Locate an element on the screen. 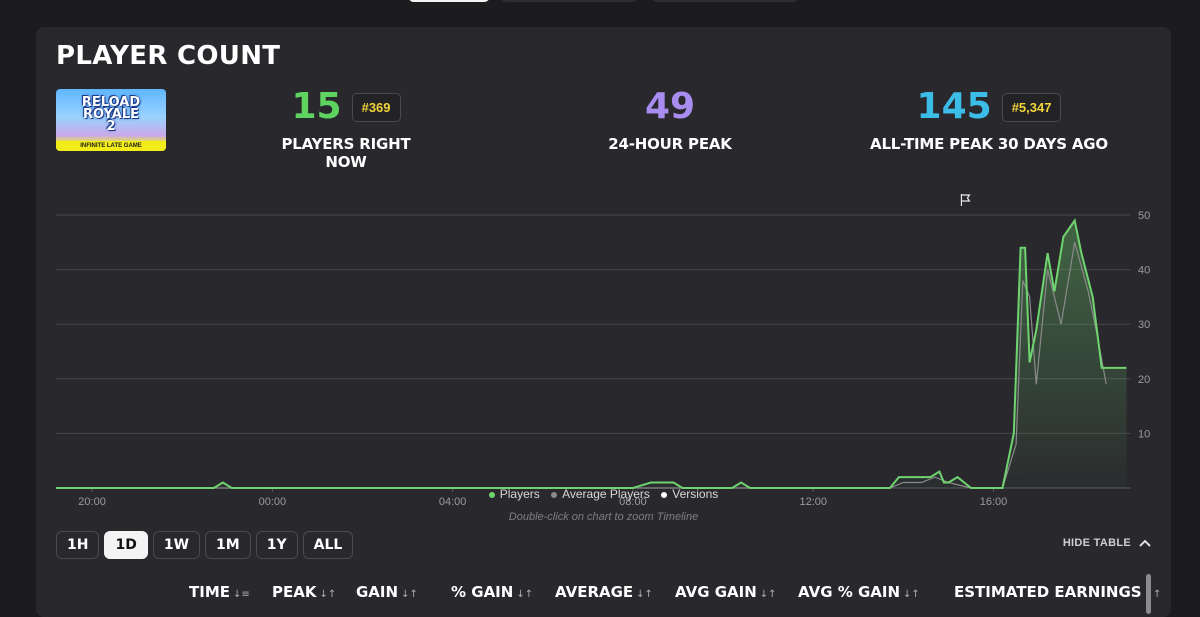  all-time-rank-badge: #5,347 is located at coordinates (1031, 107).